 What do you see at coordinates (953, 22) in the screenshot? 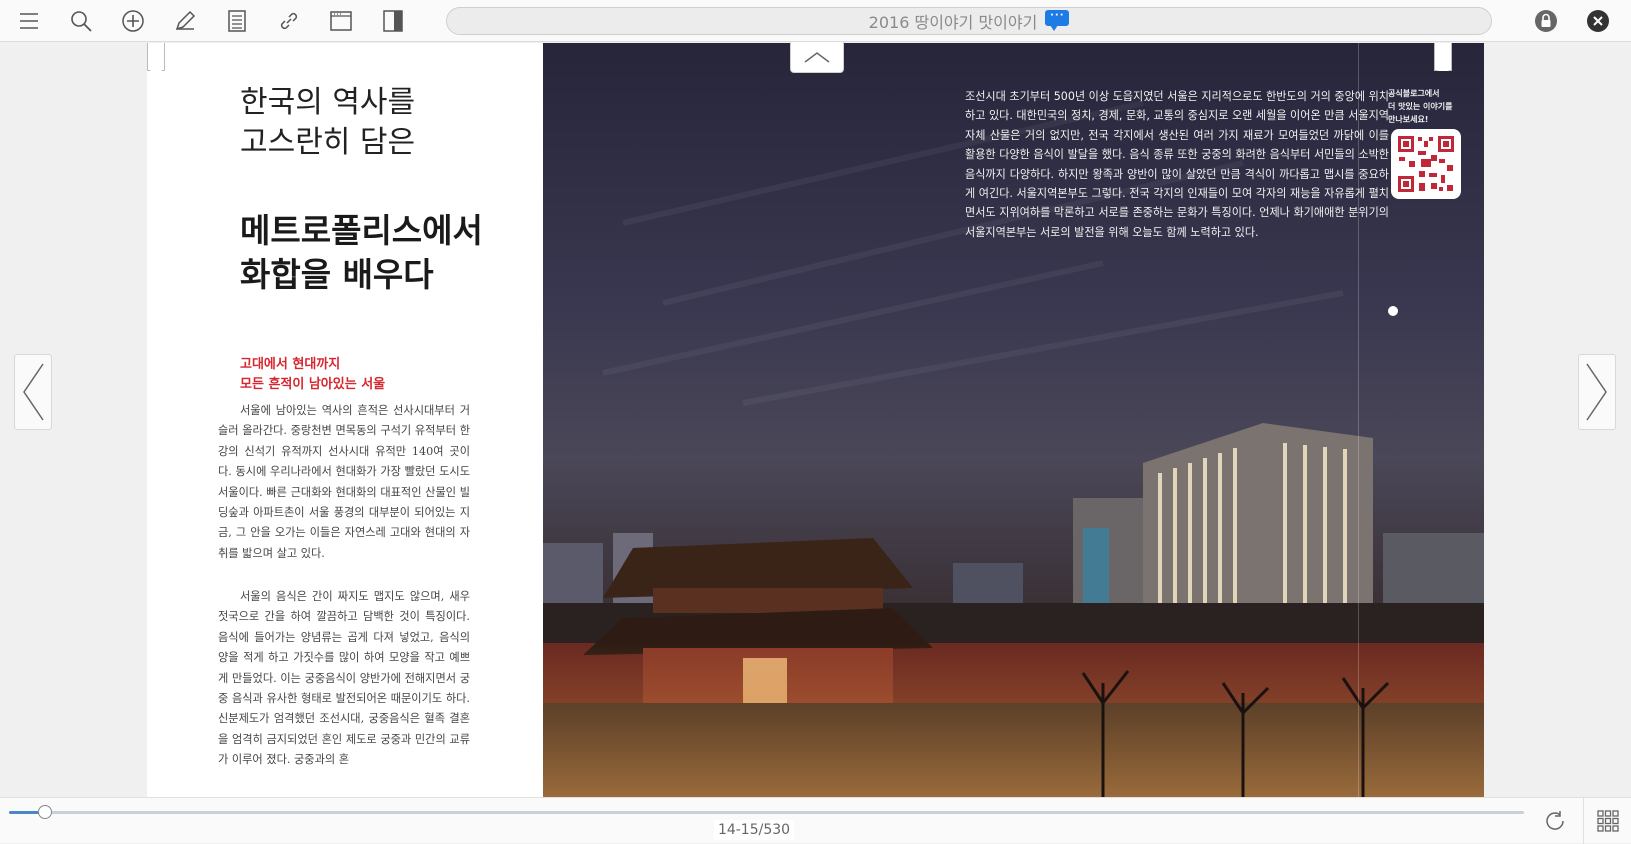
I see `book-title: 2016 땅이야기 맛이야기` at bounding box center [953, 22].